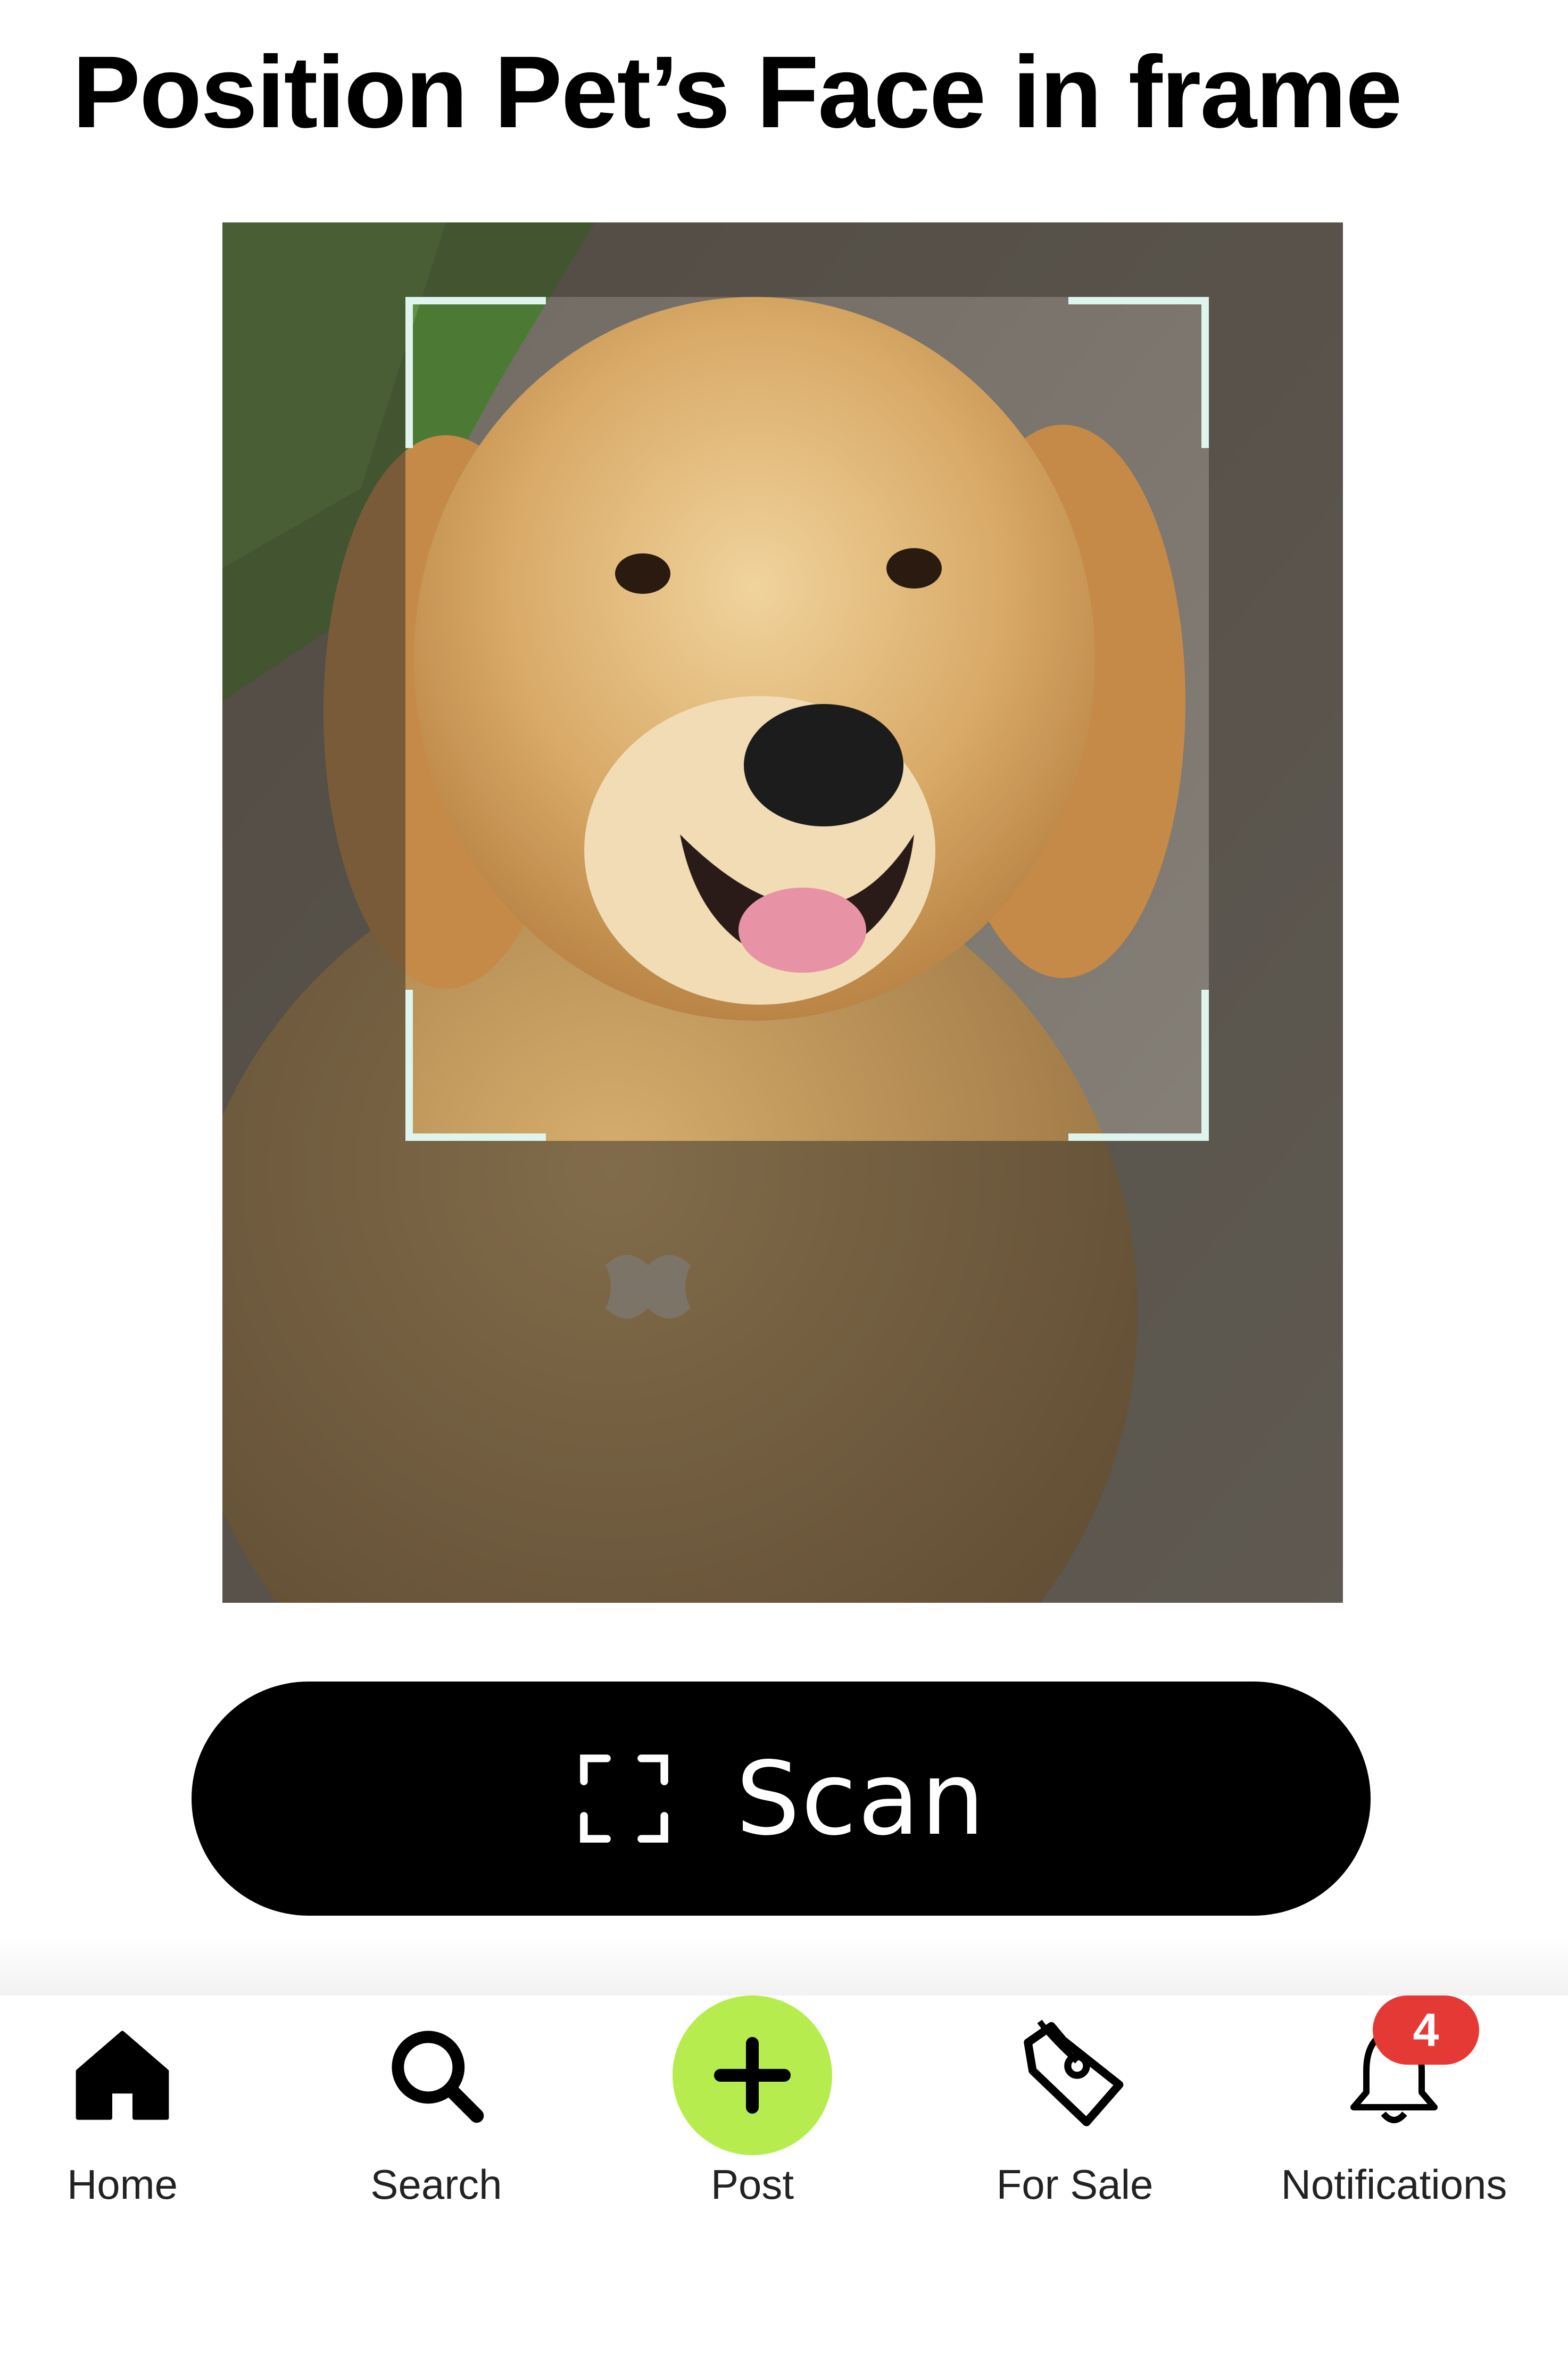 The width and height of the screenshot is (1568, 2360). What do you see at coordinates (861, 1799) in the screenshot?
I see `scan-button-label: Scan` at bounding box center [861, 1799].